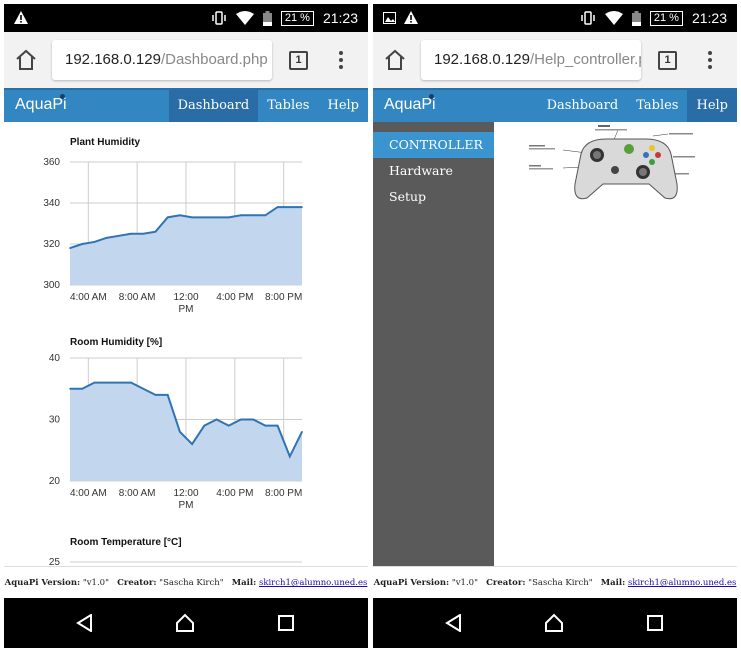 This screenshot has width=741, height=654. Describe the element at coordinates (88, 493) in the screenshot. I see `x-tick-label: 4:00 AM` at that location.